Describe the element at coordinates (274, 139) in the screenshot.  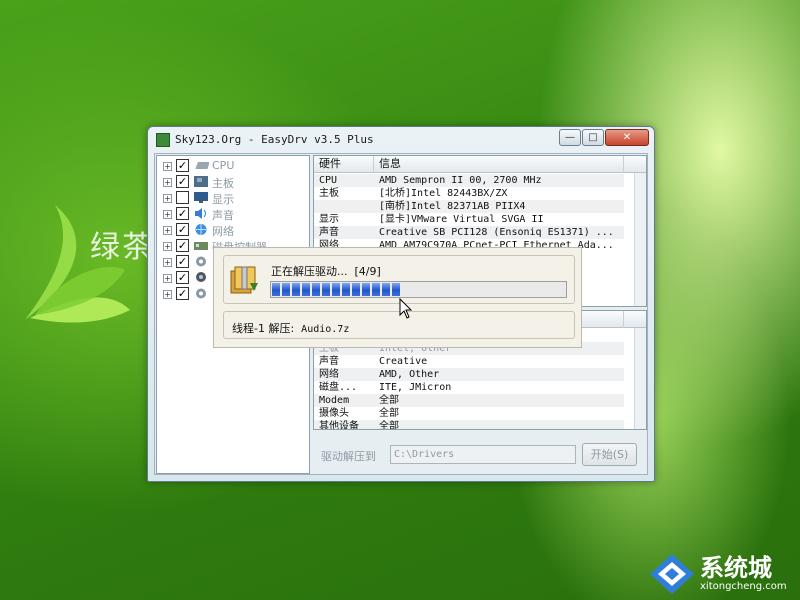
I see `window-title: Sky123.Org - EasyDrv v3.5 Plus` at that location.